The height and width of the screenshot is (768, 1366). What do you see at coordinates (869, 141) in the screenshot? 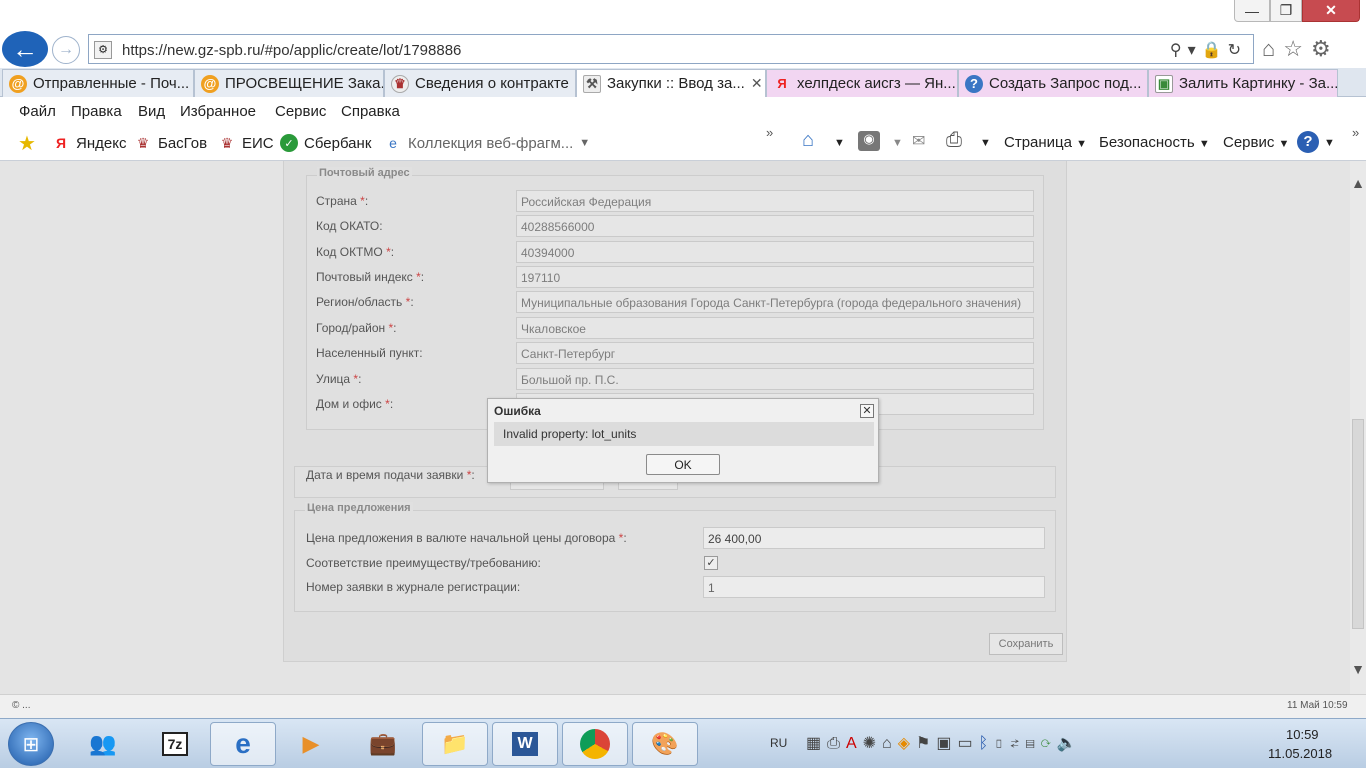
I see `feeds-icon: ◉` at bounding box center [869, 141].